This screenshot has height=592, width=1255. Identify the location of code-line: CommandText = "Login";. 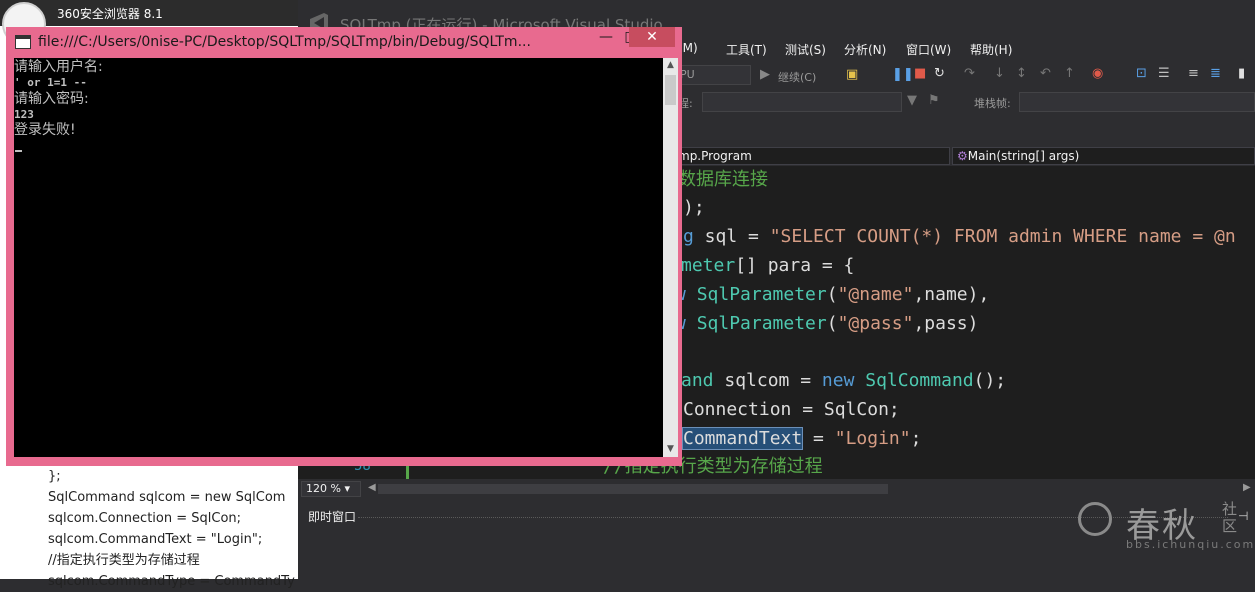
(801, 438).